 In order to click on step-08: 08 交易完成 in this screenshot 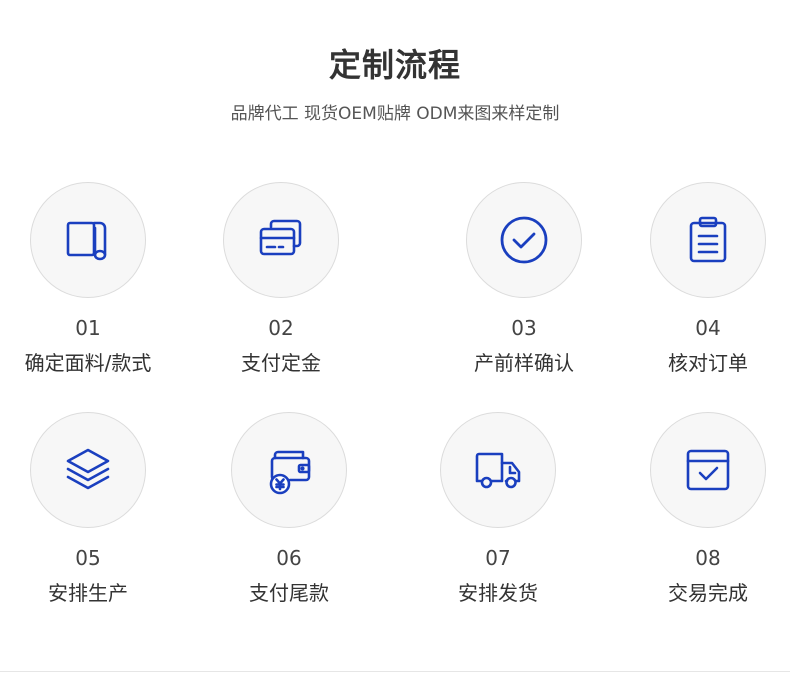, I will do `click(706, 509)`.